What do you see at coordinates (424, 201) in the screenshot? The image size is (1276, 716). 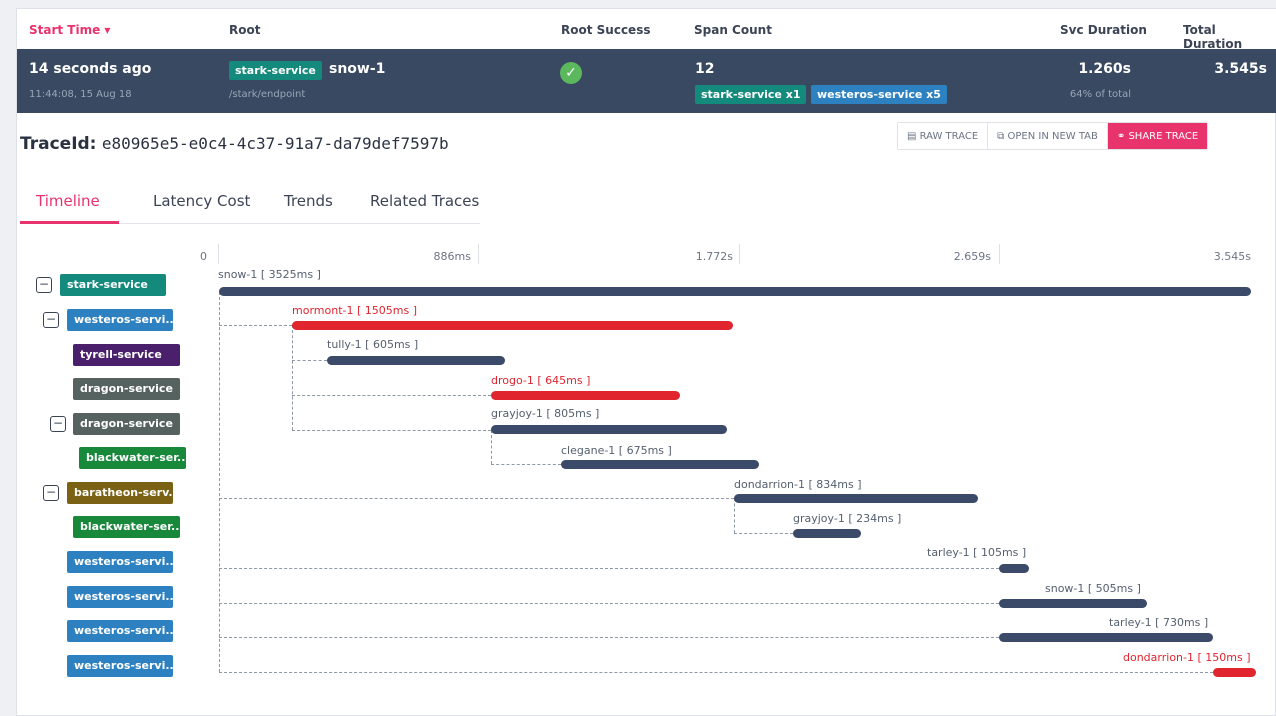 I see `tab-related-traces: Related Traces` at bounding box center [424, 201].